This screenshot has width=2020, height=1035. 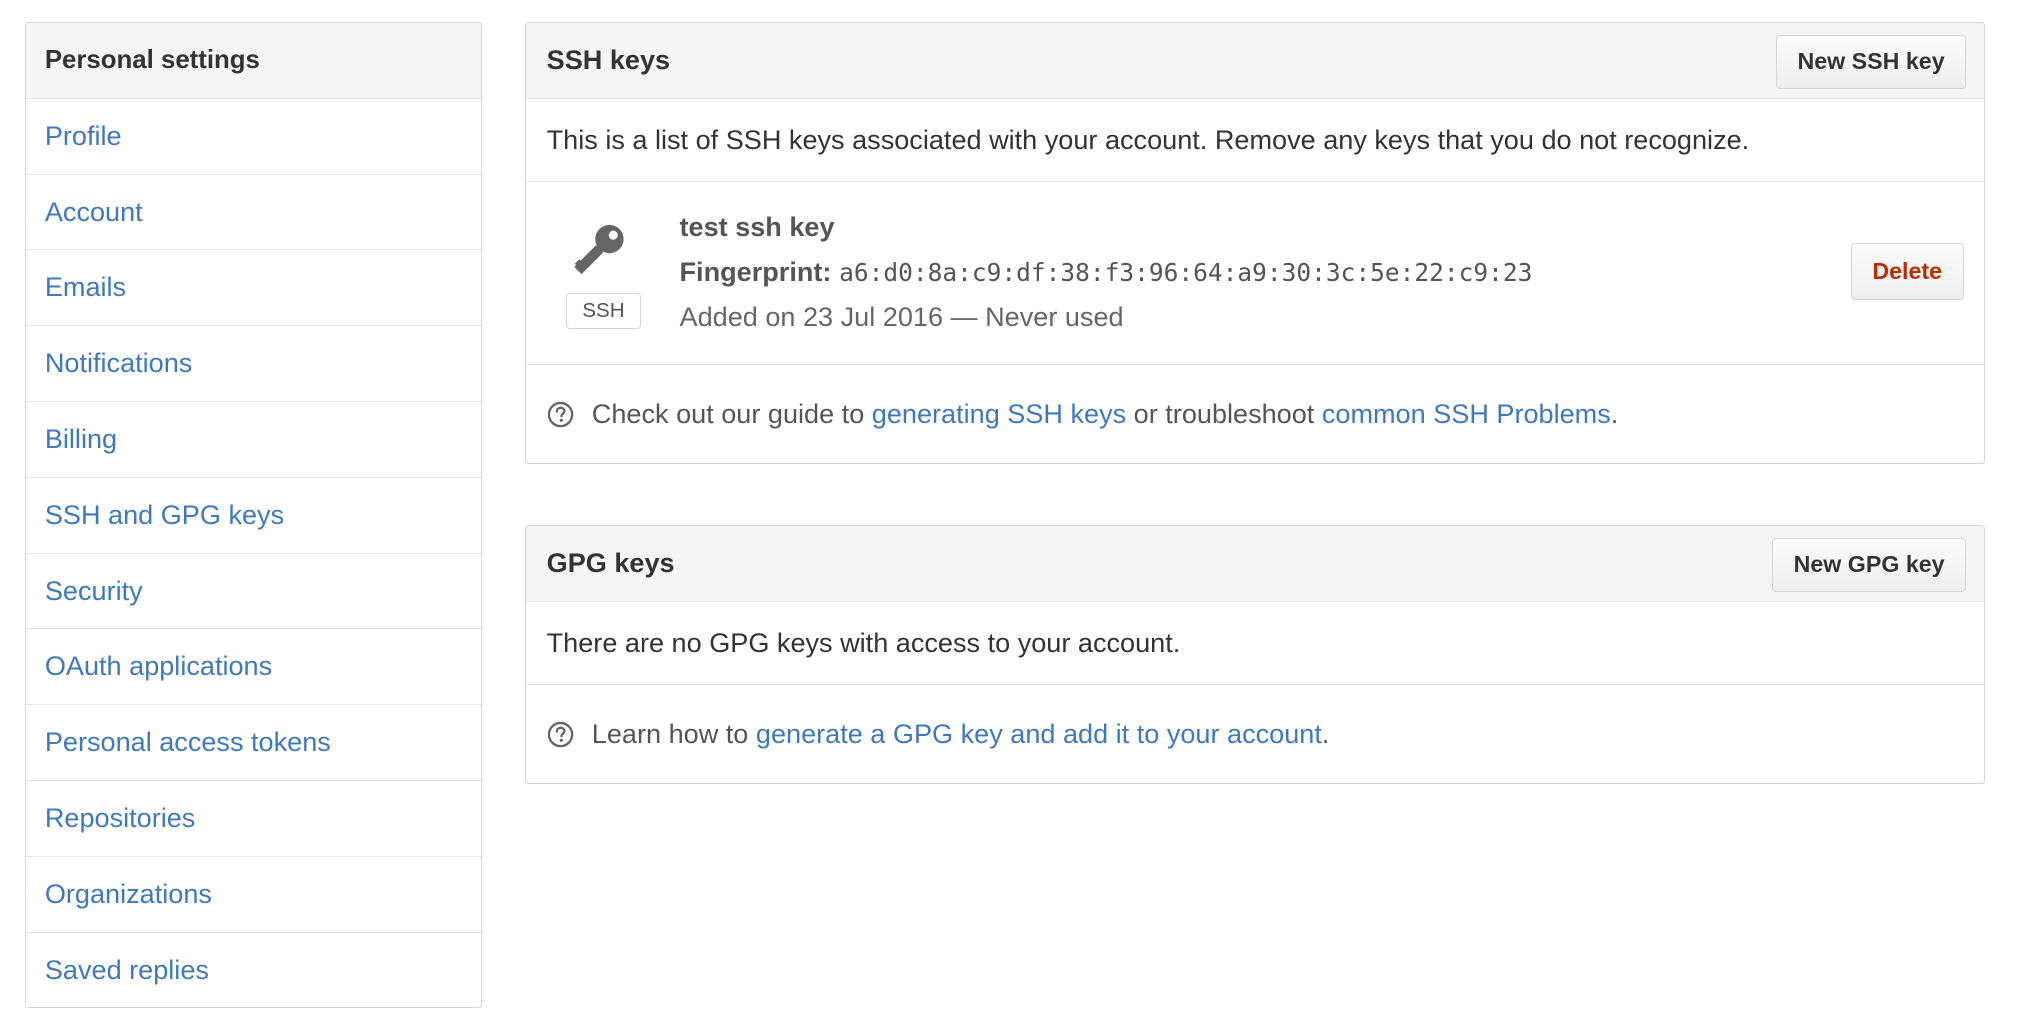 What do you see at coordinates (603, 311) in the screenshot?
I see `key-type-badge: SSH` at bounding box center [603, 311].